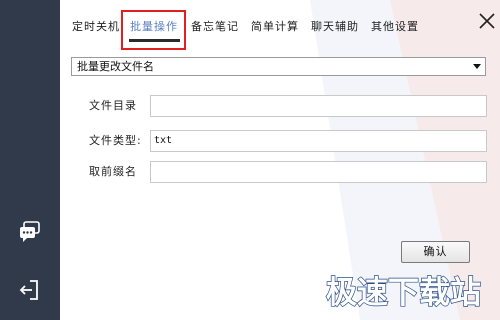  I want to click on tab-memo-notes: 备忘笔记, so click(215, 27).